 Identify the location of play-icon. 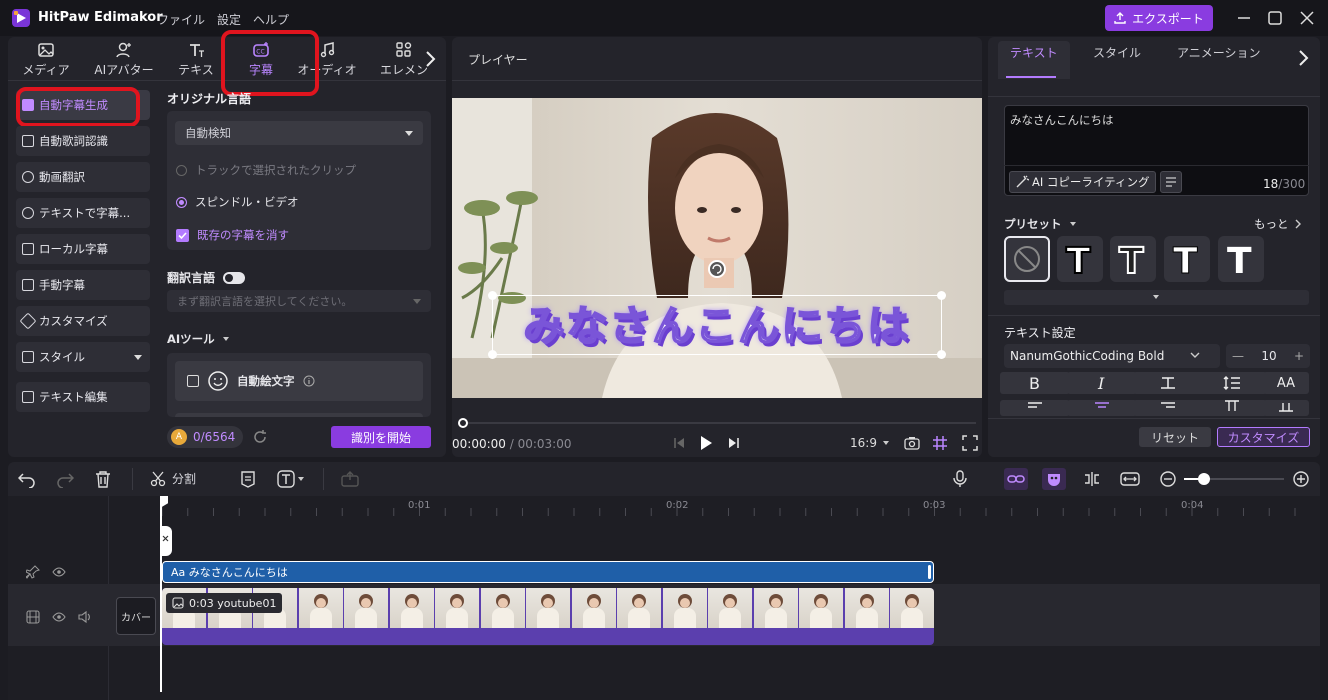
(706, 443).